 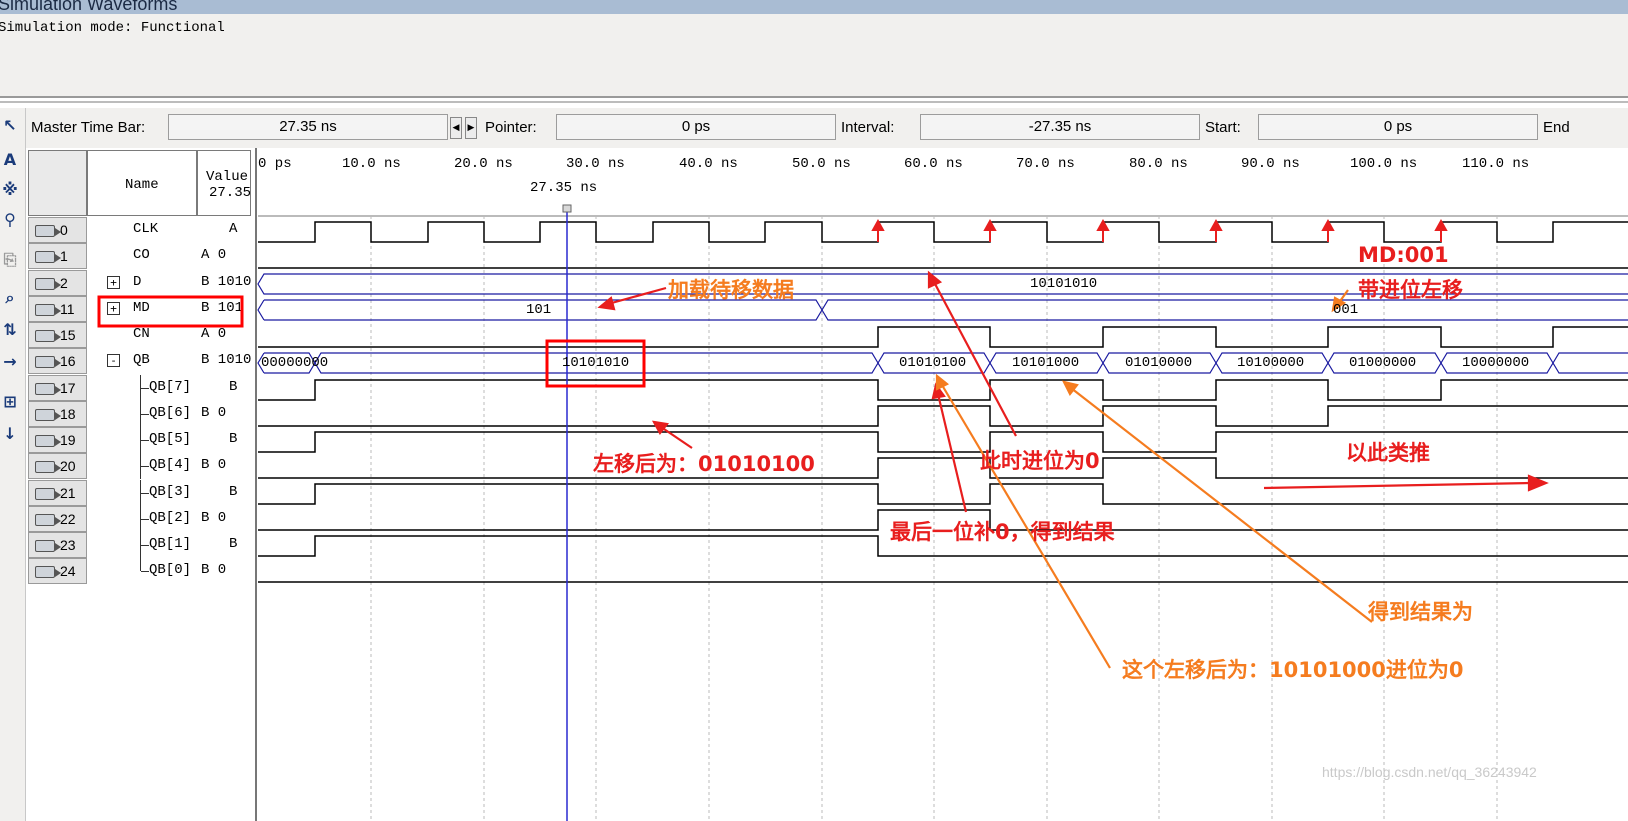 I want to click on bus-value-md: 101, so click(x=539, y=310).